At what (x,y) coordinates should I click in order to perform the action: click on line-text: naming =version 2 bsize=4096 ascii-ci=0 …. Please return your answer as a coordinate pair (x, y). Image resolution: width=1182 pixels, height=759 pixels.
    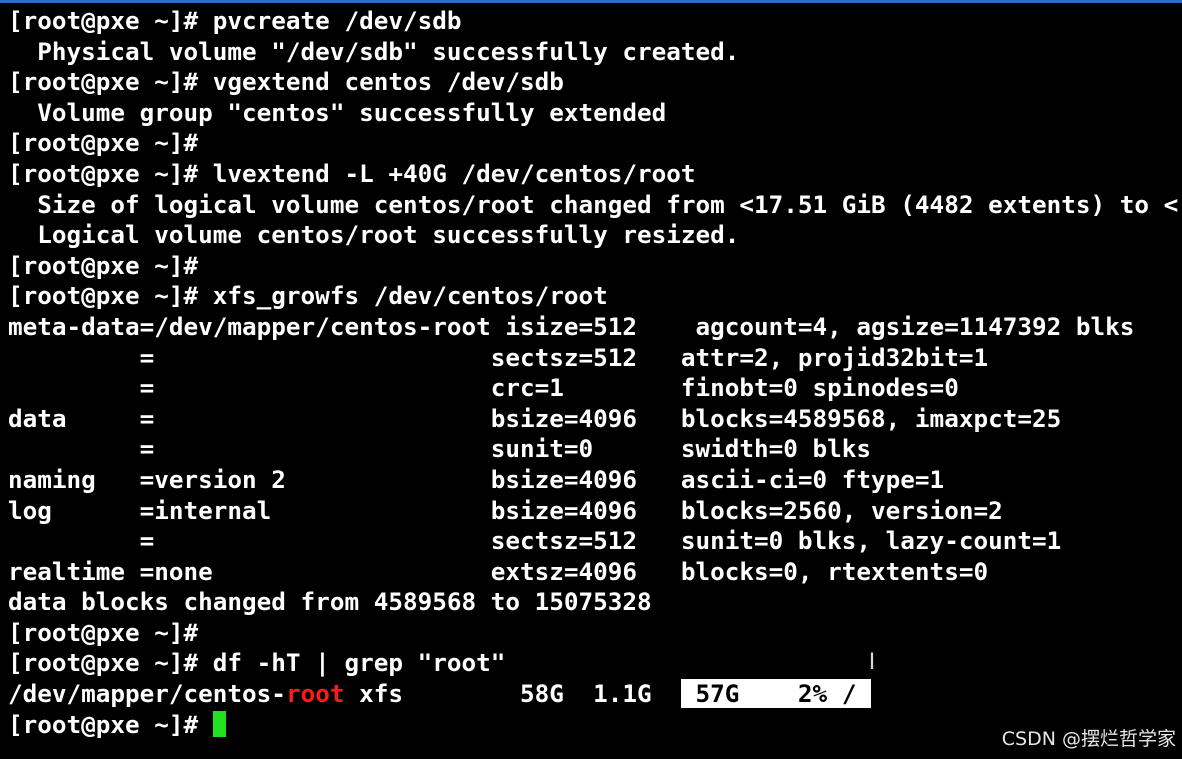
    Looking at the image, I should click on (476, 479).